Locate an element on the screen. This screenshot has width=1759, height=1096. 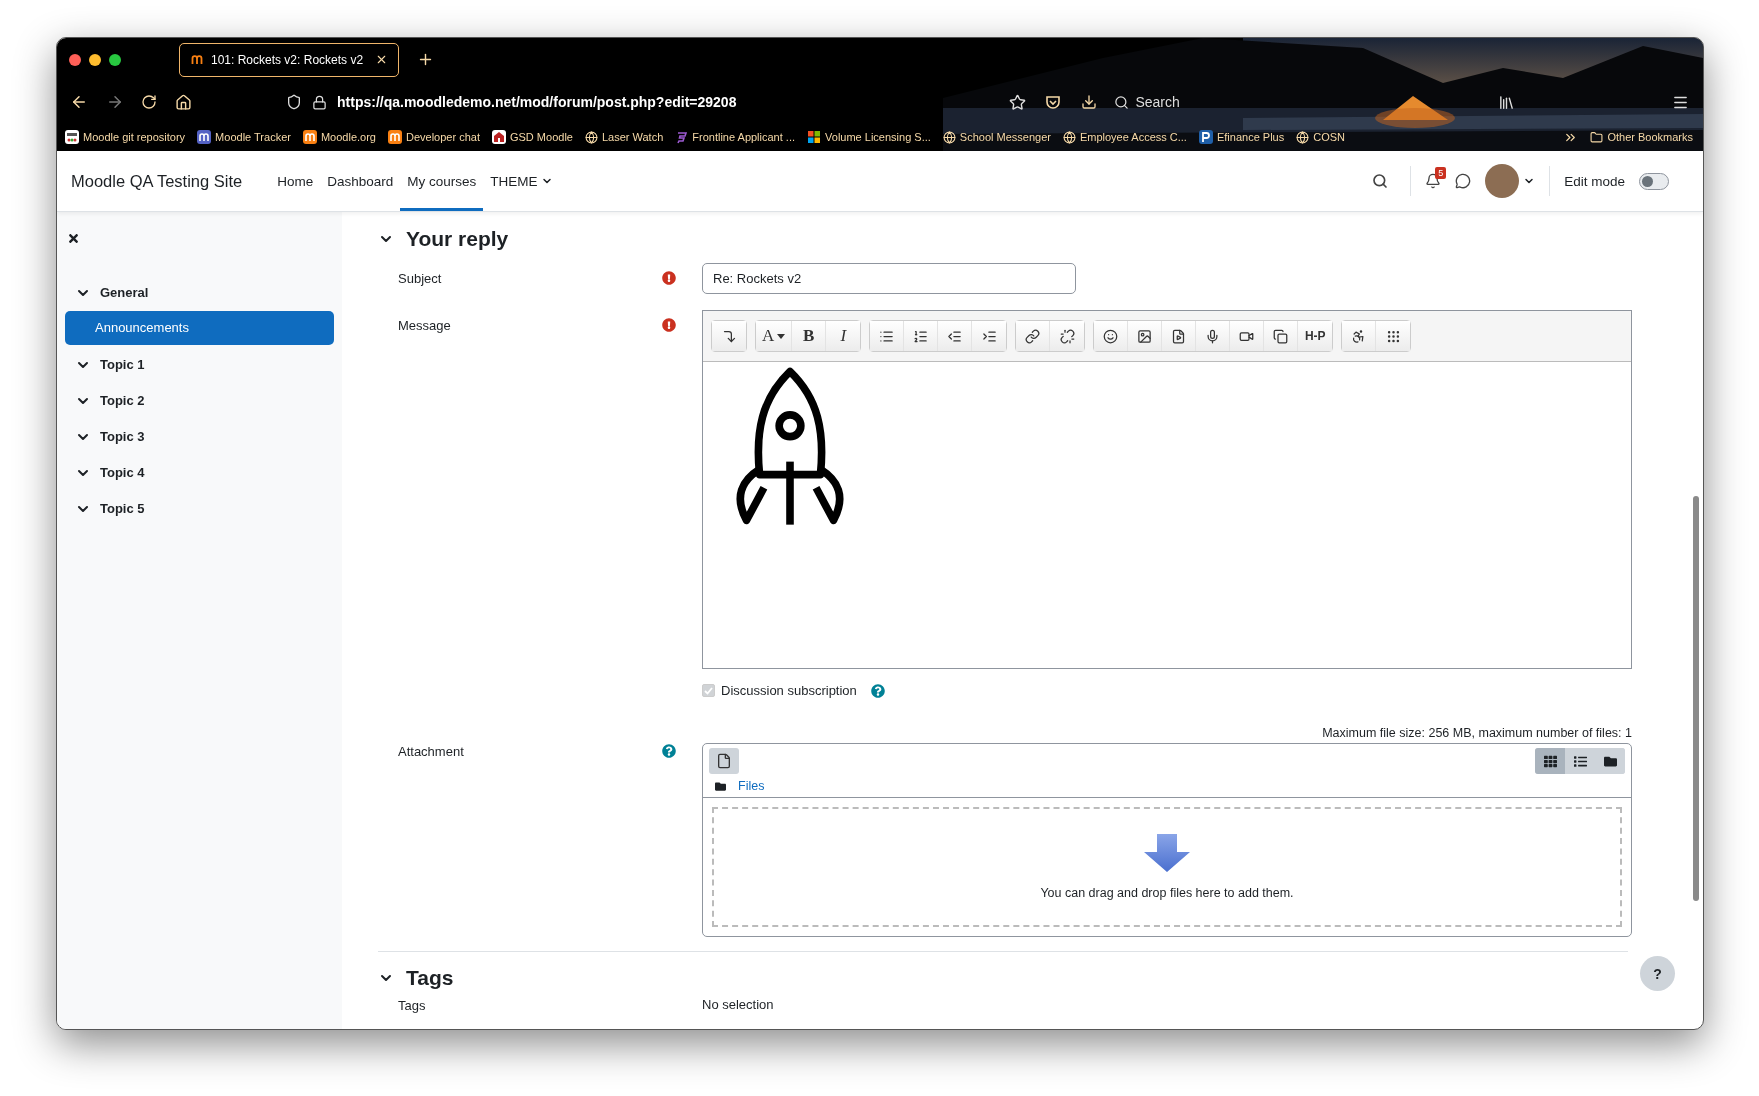
bookmark: Laser Watch is located at coordinates (624, 137).